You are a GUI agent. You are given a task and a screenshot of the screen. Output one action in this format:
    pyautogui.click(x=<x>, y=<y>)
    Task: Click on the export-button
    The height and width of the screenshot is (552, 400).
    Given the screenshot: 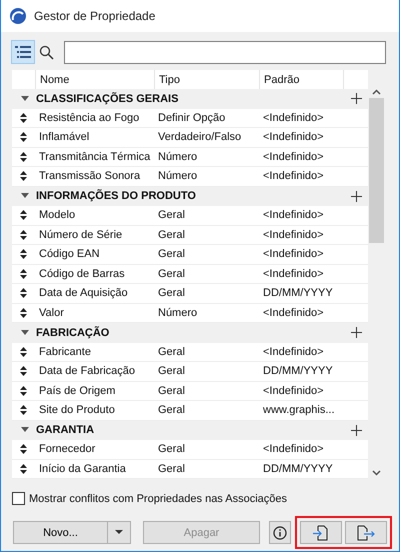 What is the action you would take?
    pyautogui.click(x=366, y=532)
    